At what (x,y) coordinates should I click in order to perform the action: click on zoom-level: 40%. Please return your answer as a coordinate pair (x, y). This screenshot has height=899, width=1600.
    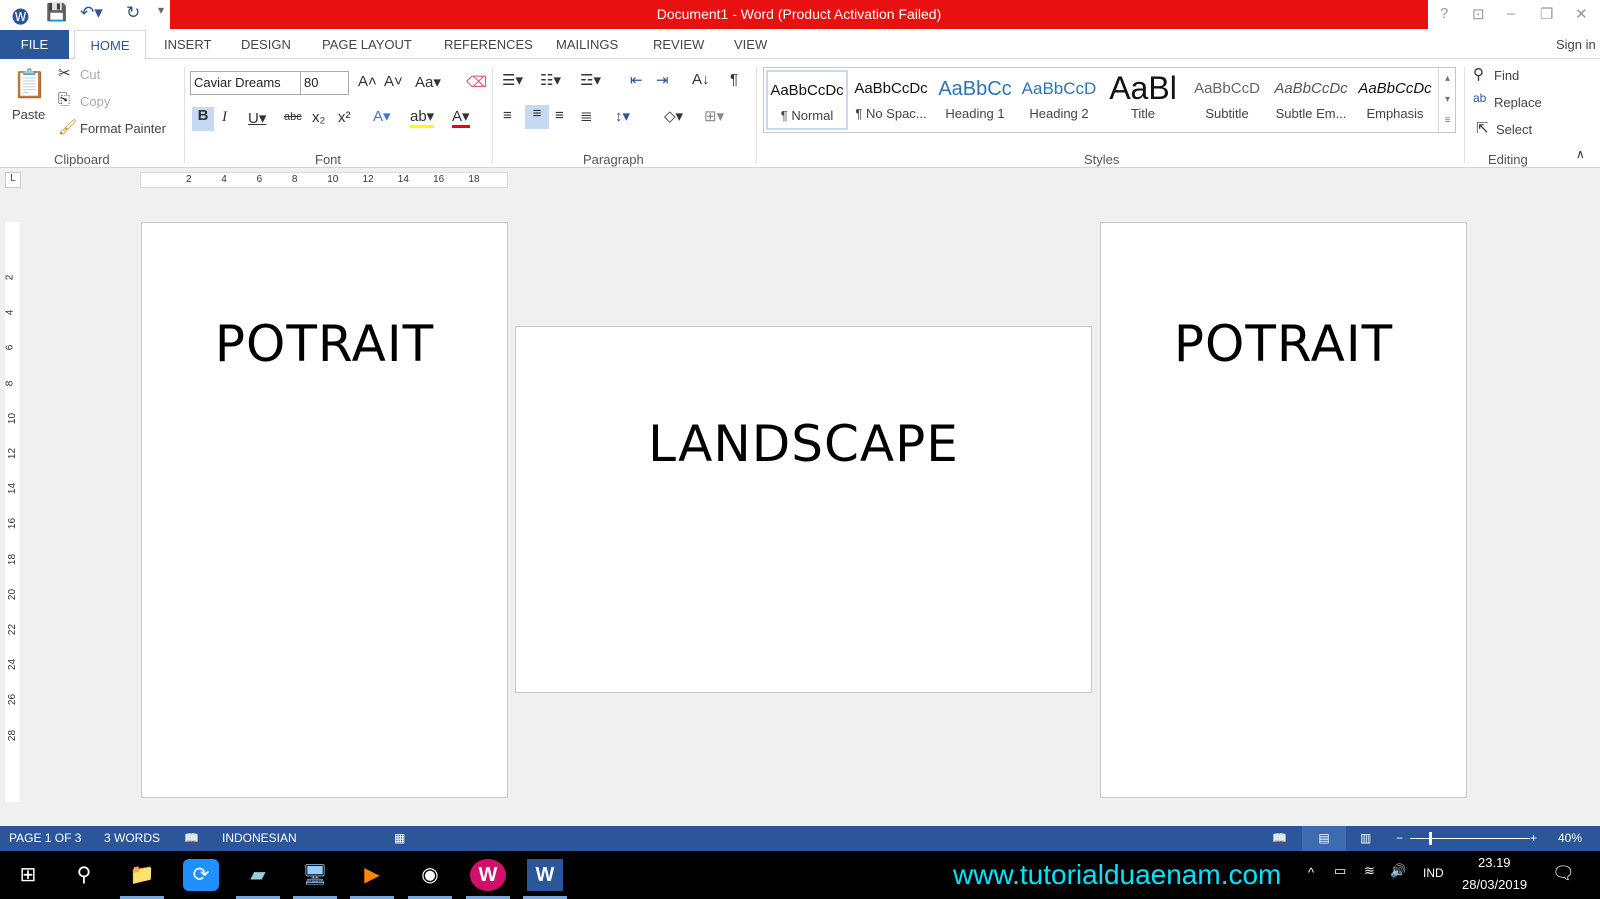
    Looking at the image, I should click on (1570, 838).